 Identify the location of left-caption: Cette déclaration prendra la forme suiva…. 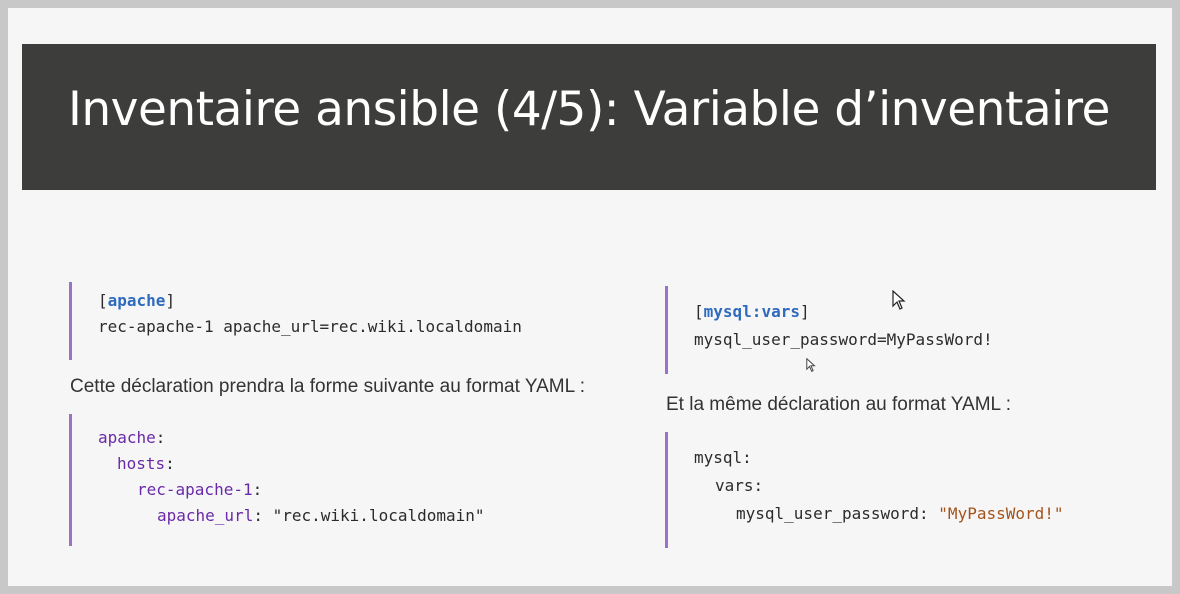
(328, 386).